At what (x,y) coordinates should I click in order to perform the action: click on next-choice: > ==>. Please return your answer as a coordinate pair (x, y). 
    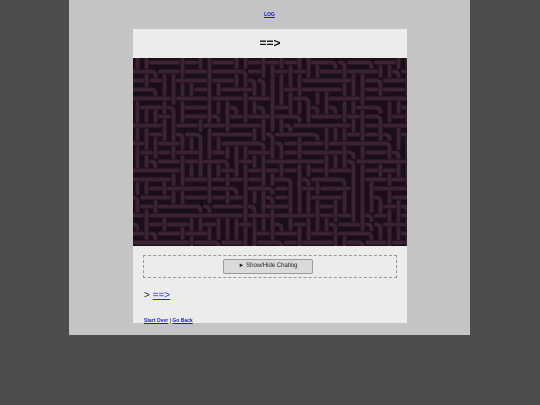
    Looking at the image, I should click on (157, 295).